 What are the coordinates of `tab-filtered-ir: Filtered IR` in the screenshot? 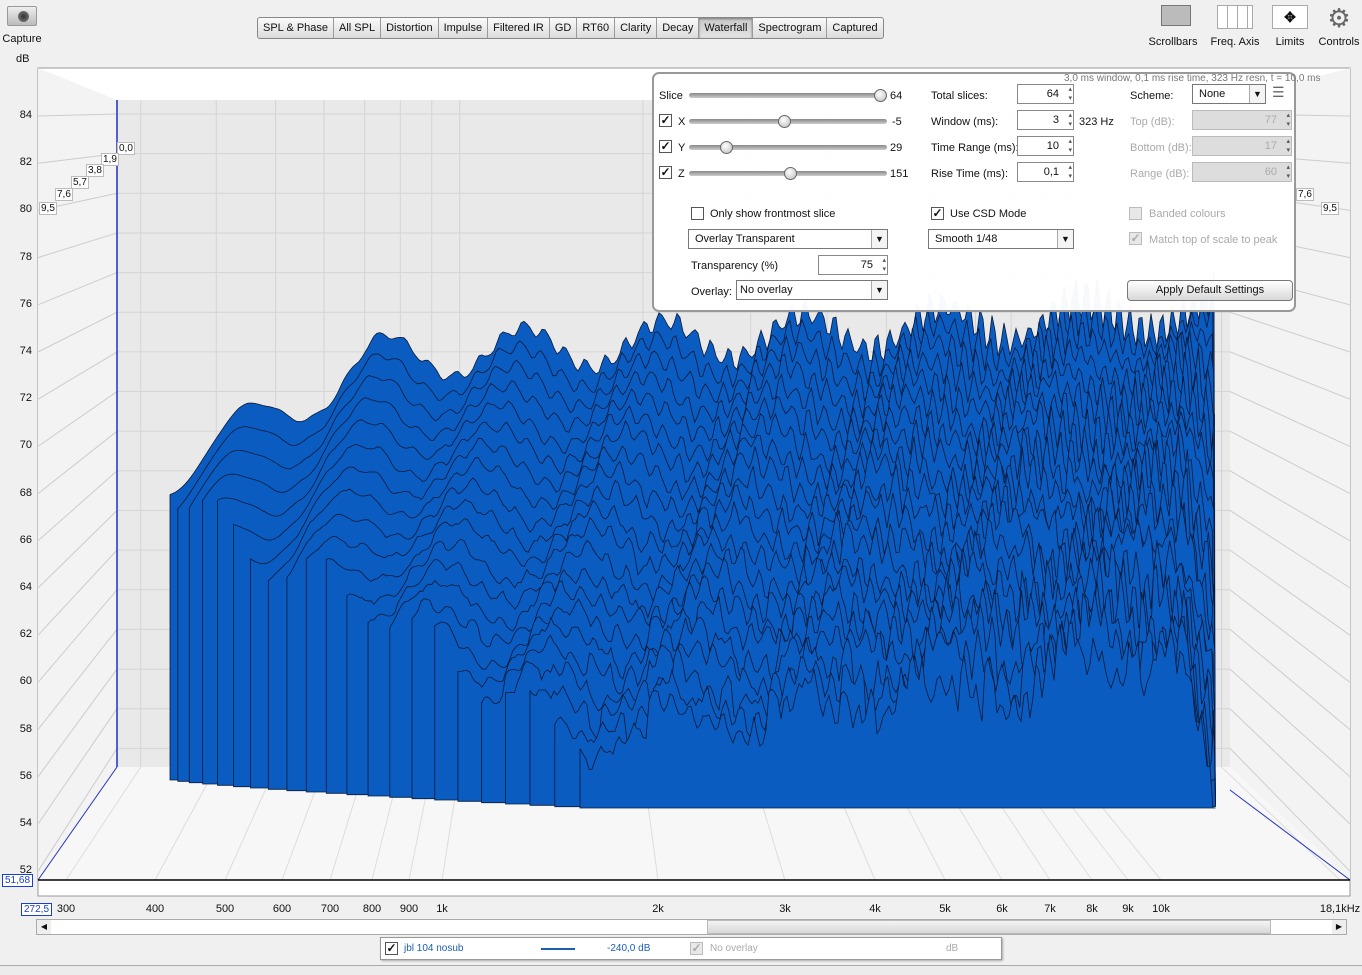 It's located at (519, 28).